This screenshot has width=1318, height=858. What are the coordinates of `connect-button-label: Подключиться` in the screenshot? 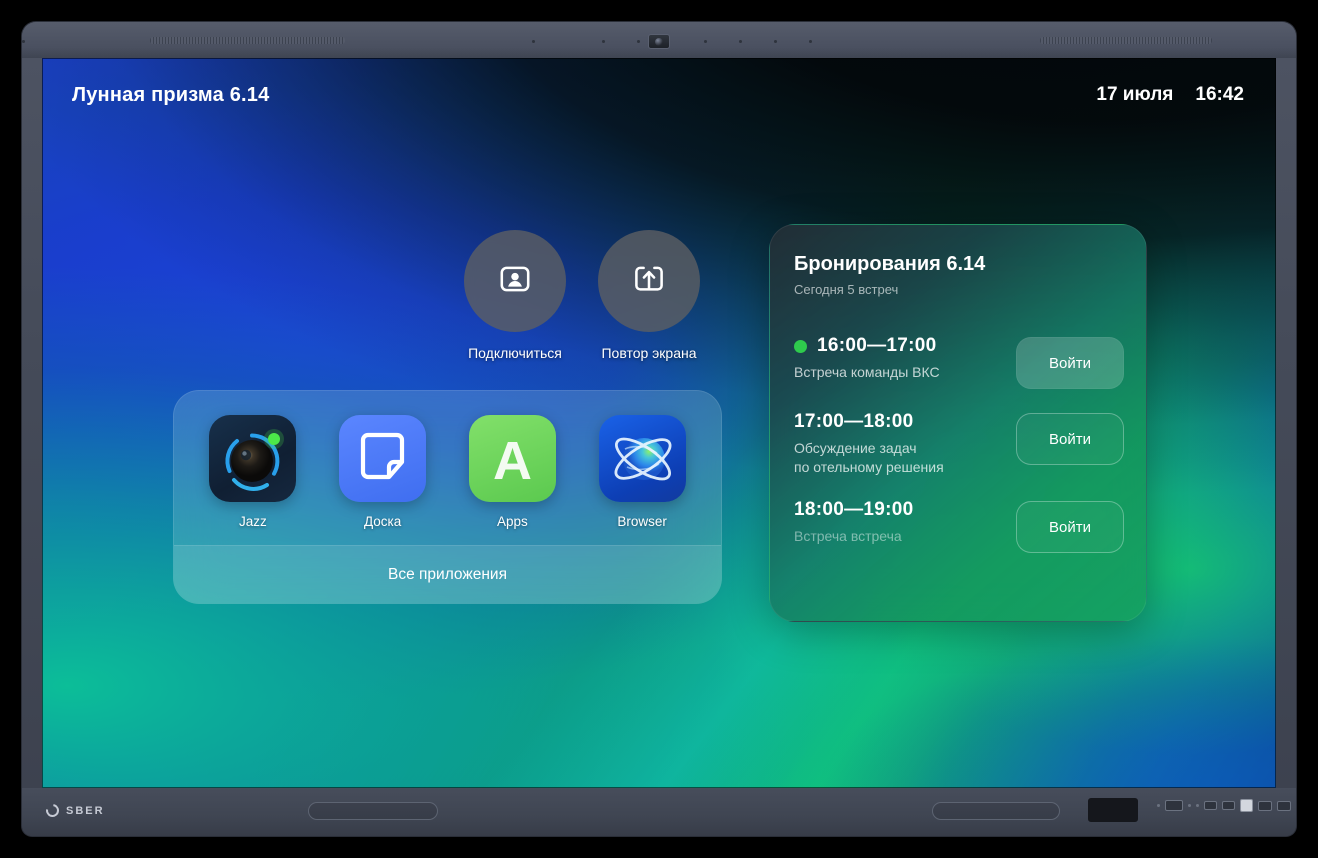 It's located at (515, 353).